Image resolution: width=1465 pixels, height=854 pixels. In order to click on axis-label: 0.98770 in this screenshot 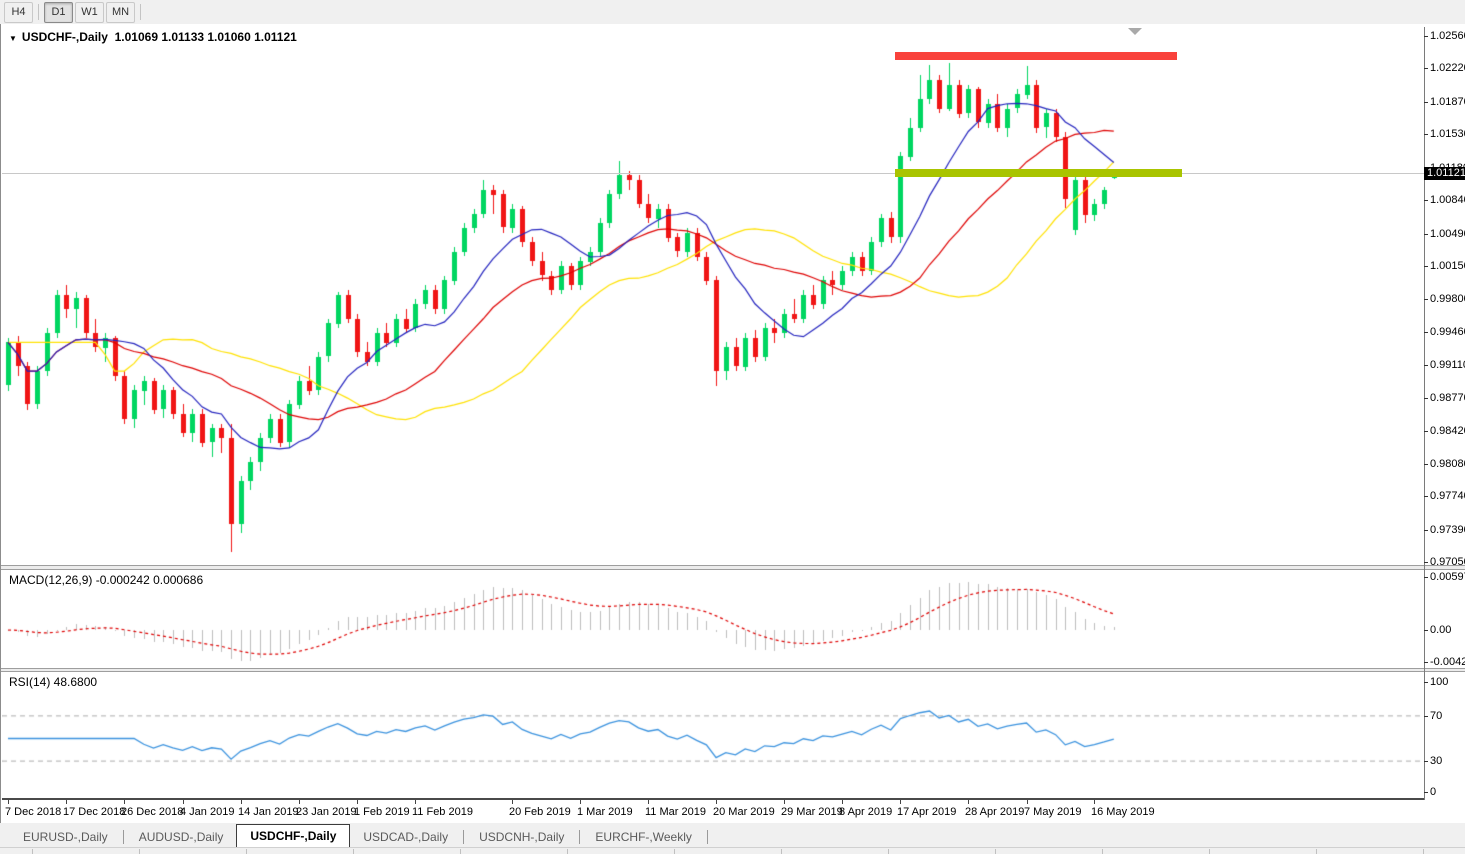, I will do `click(1447, 398)`.